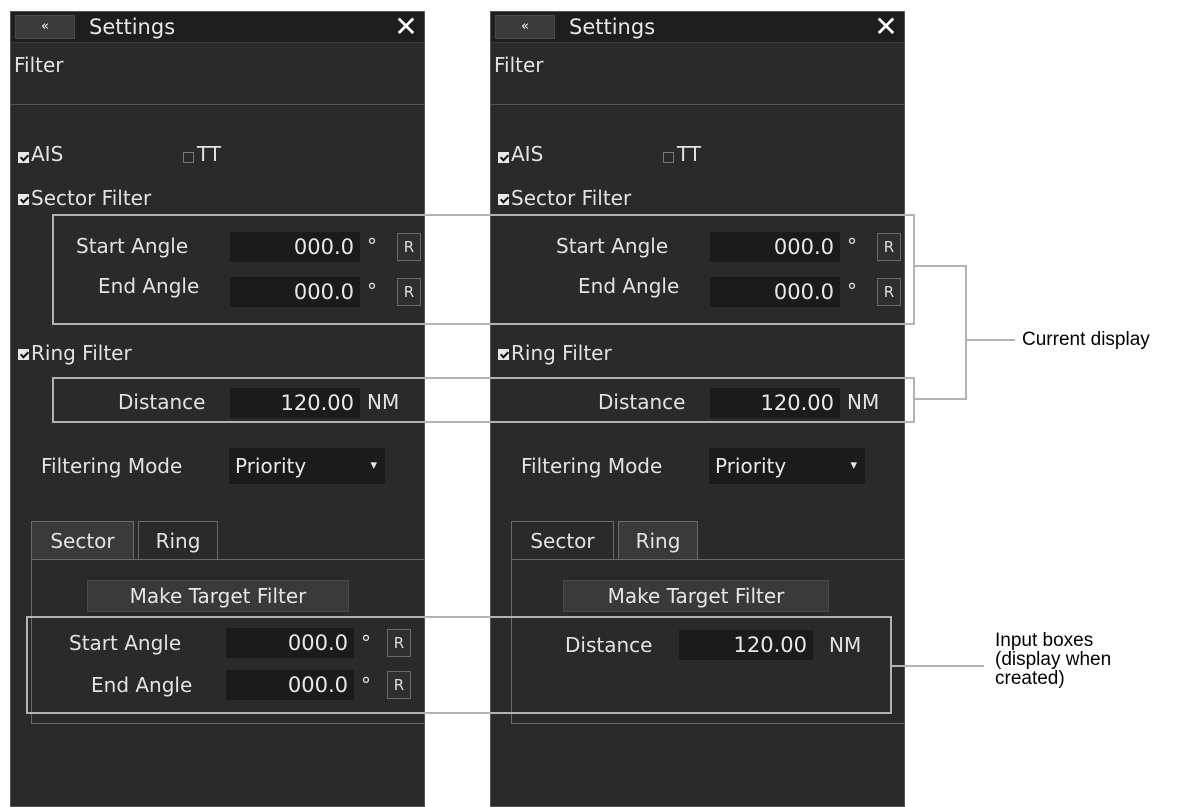 The width and height of the screenshot is (1190, 807). I want to click on current-display-label: Current display, so click(1086, 339).